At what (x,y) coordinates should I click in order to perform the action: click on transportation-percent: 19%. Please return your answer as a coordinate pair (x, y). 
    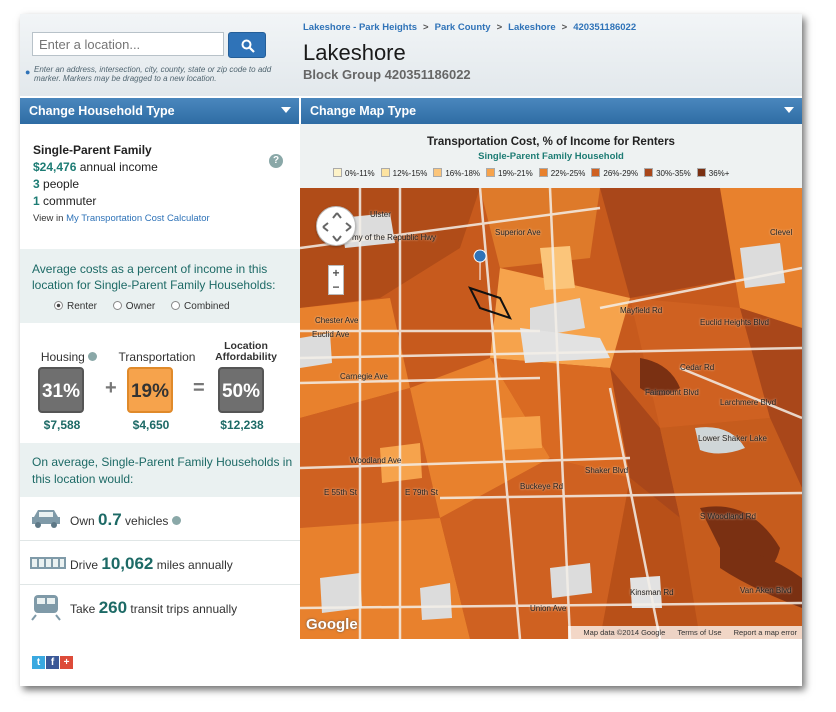
    Looking at the image, I should click on (150, 390).